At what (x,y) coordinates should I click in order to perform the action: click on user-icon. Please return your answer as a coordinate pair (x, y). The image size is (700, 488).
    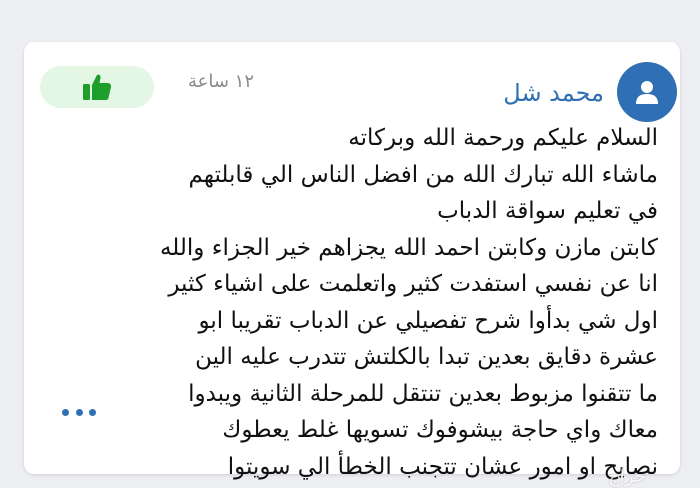
    Looking at the image, I should click on (647, 92).